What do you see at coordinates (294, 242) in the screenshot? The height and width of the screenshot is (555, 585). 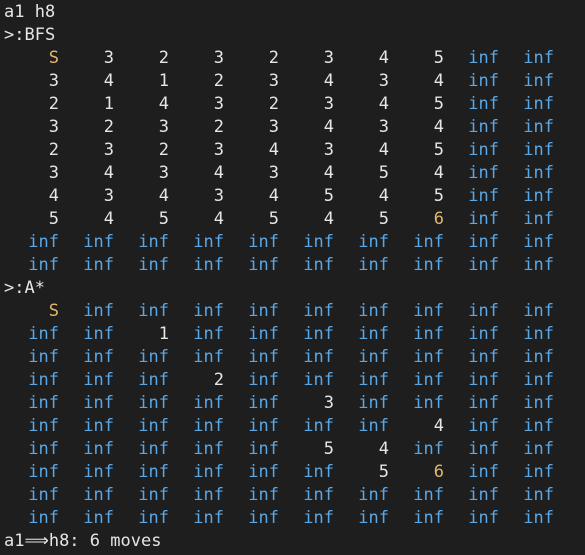 I see `bfs-grid-row: inf inf inf inf inf inf inf inf inf inf` at bounding box center [294, 242].